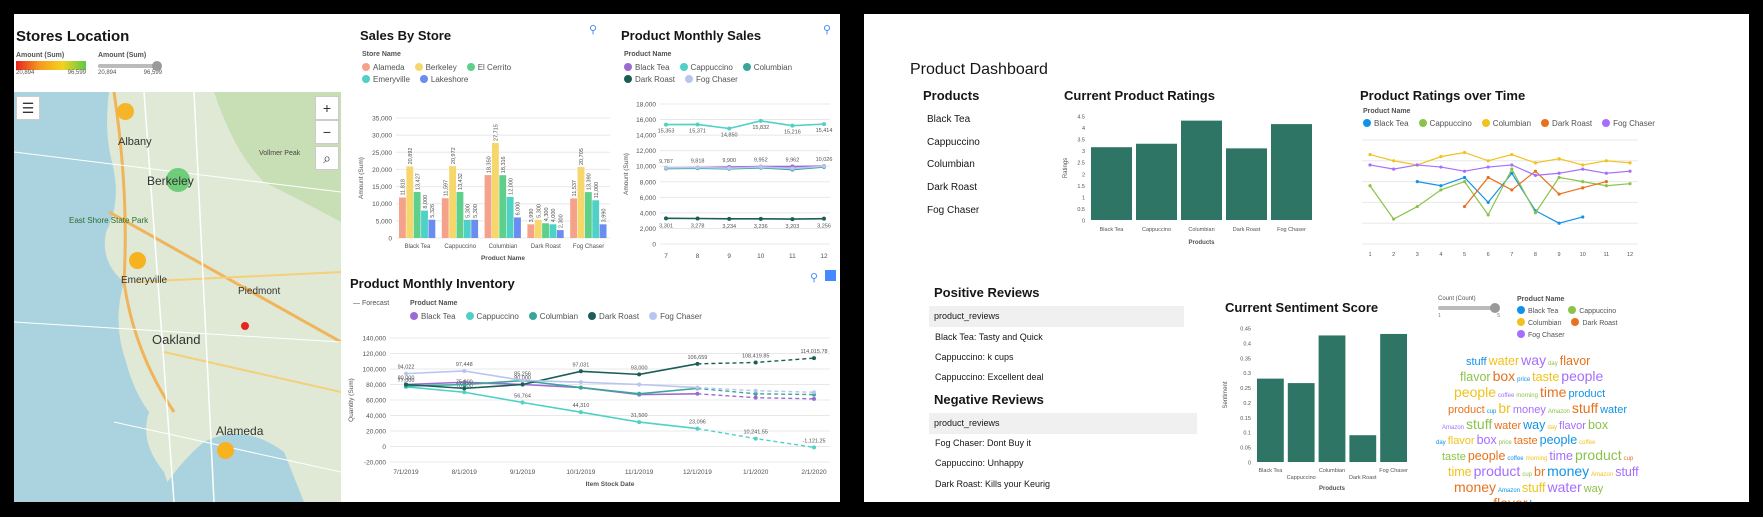 Image resolution: width=1763 pixels, height=517 pixels. Describe the element at coordinates (1083, 152) in the screenshot. I see `y-tick-label: 3` at that location.